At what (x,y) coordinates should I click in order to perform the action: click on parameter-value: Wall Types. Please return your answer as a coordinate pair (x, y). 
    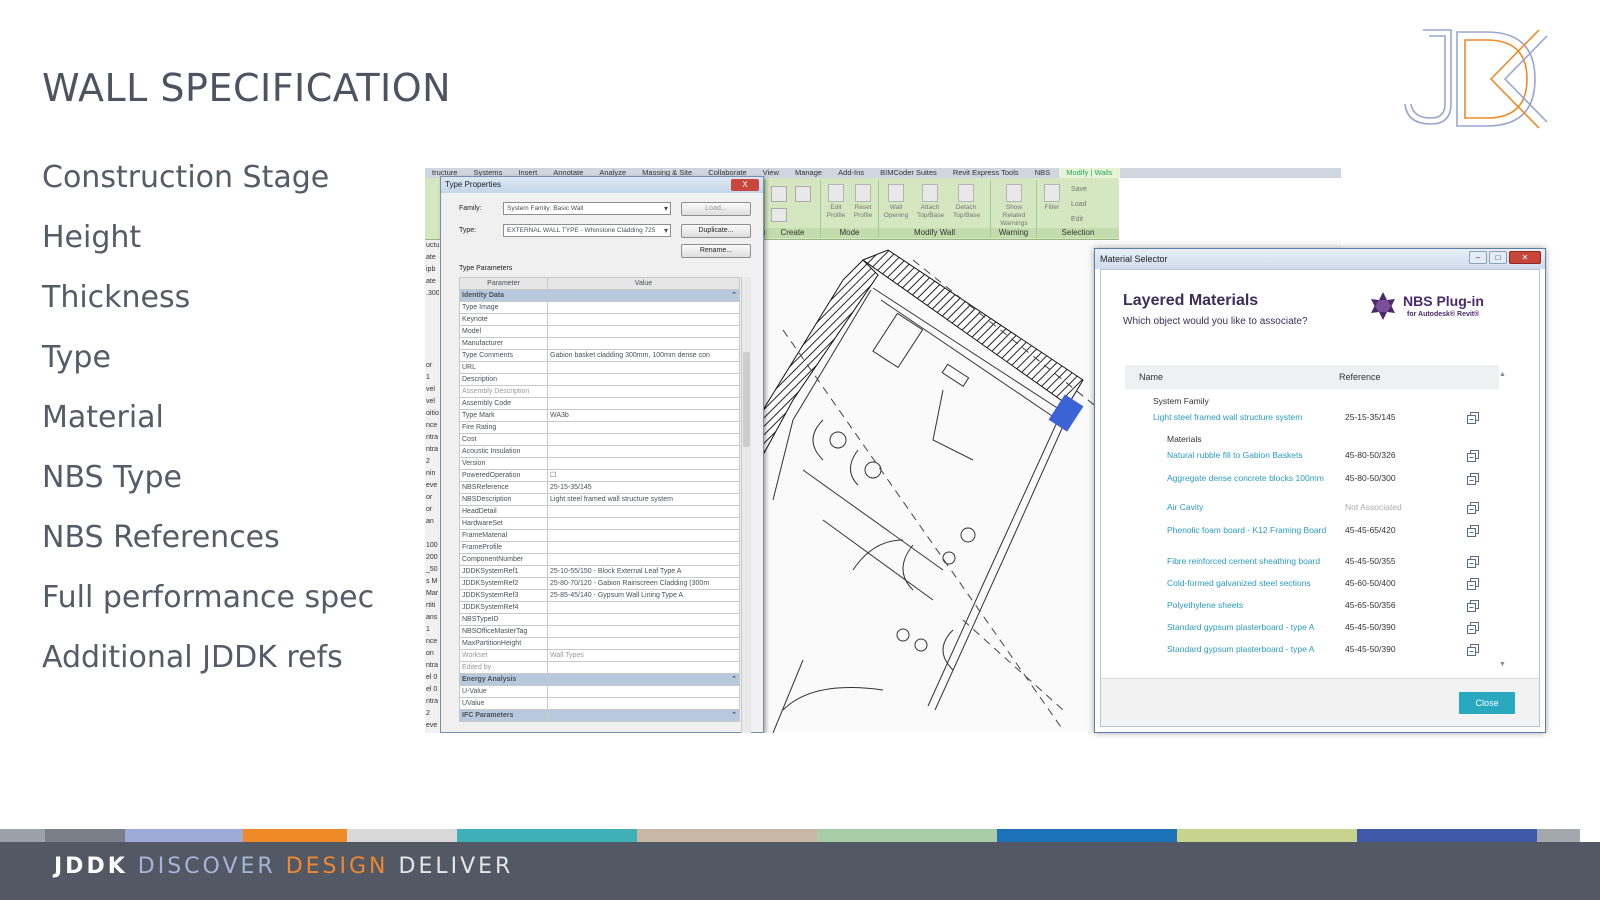
    Looking at the image, I should click on (643, 655).